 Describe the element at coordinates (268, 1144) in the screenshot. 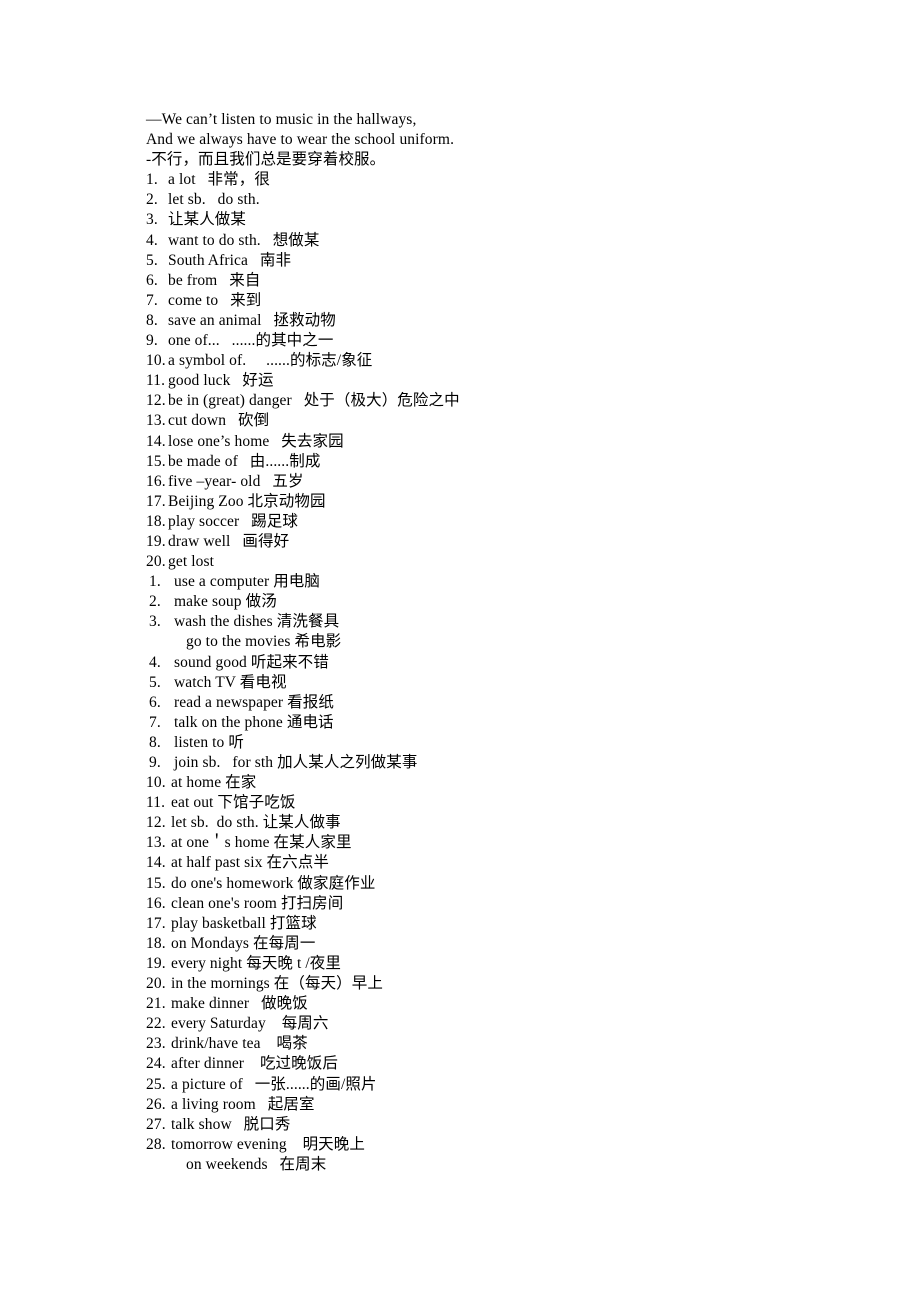

I see `list-item-text: tomorrow evening 明天晚上` at that location.